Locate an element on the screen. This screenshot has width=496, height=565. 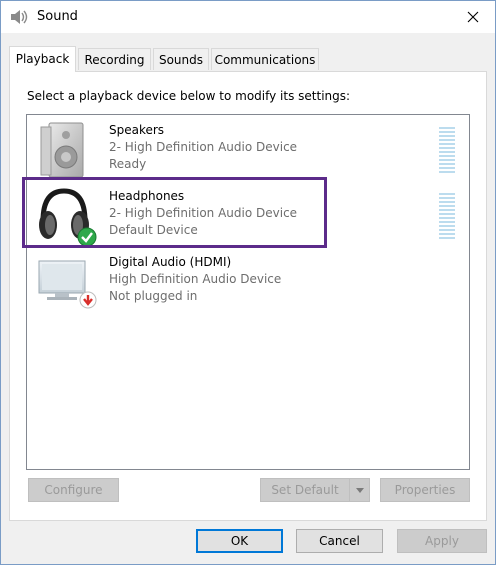
tab-communications: Communications is located at coordinates (265, 59).